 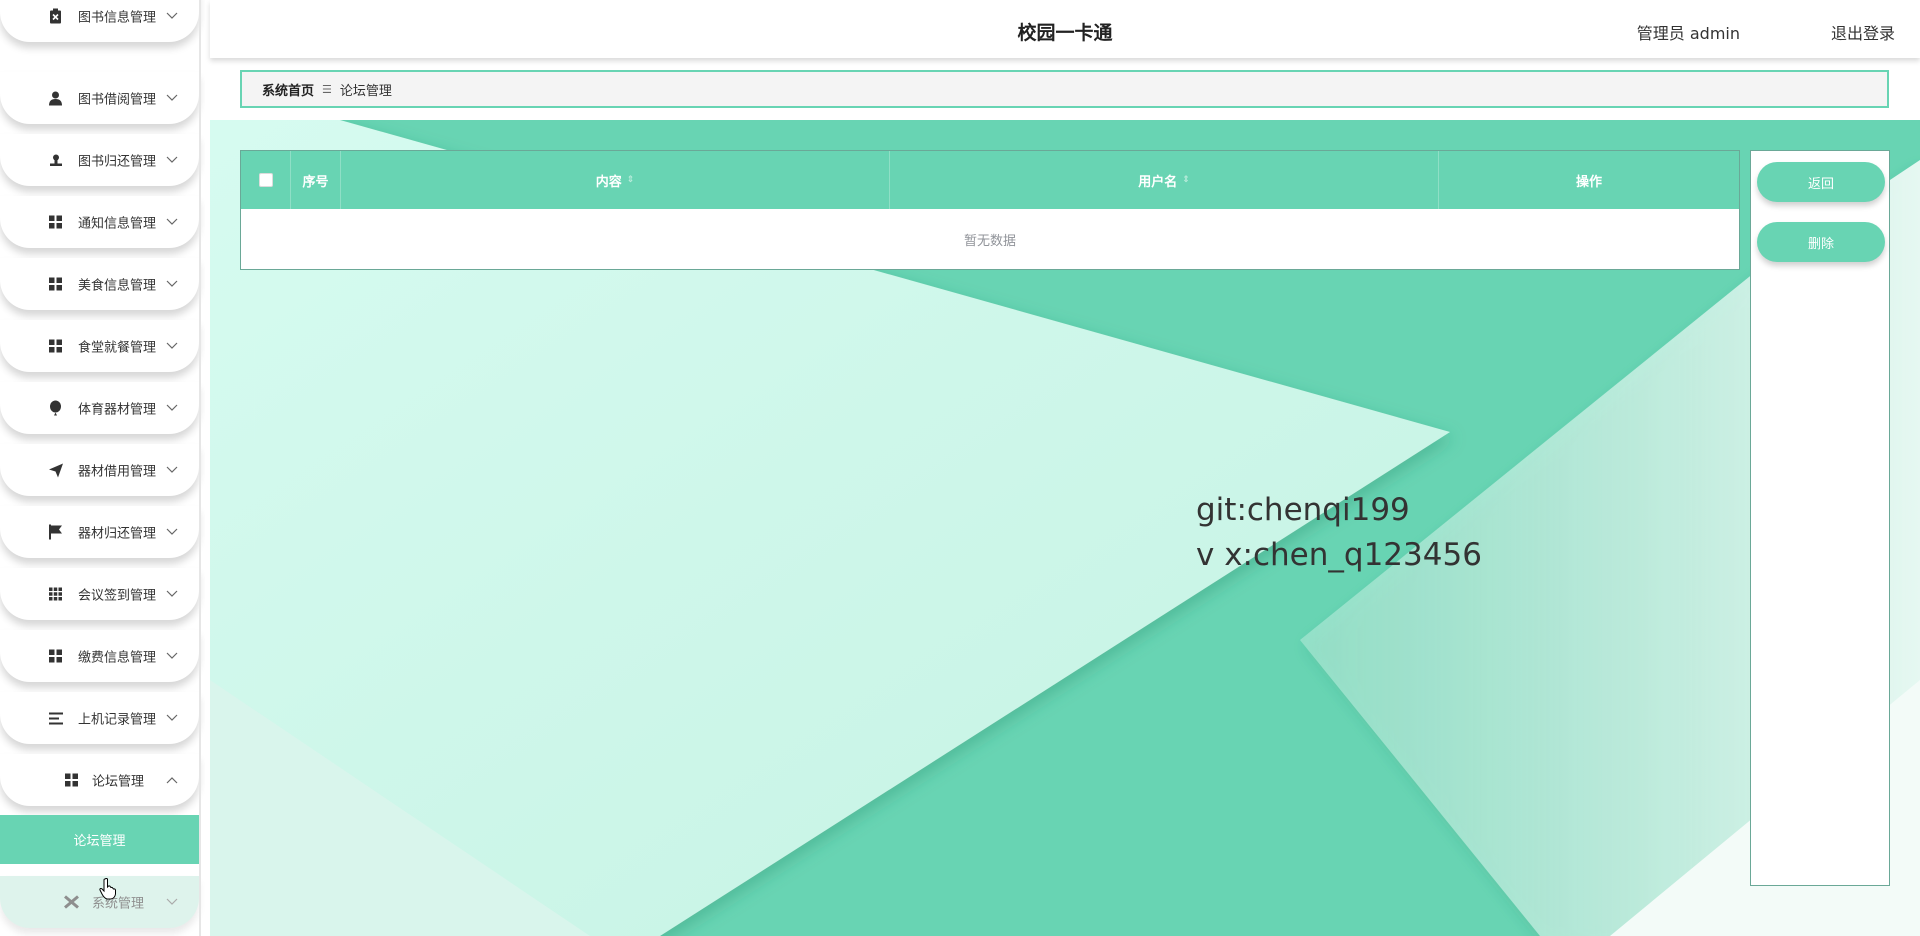 What do you see at coordinates (1339, 555) in the screenshot?
I see `watermark-line2: v x:chen_q123456` at bounding box center [1339, 555].